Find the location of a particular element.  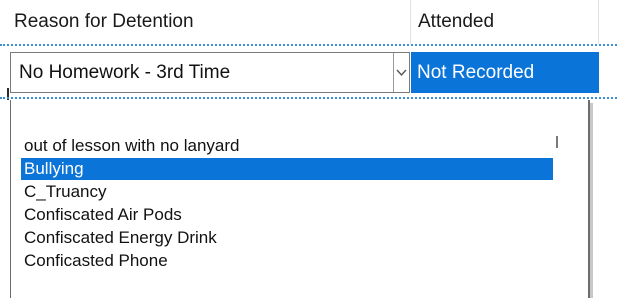

dropdown-toggle-button is located at coordinates (401, 72).